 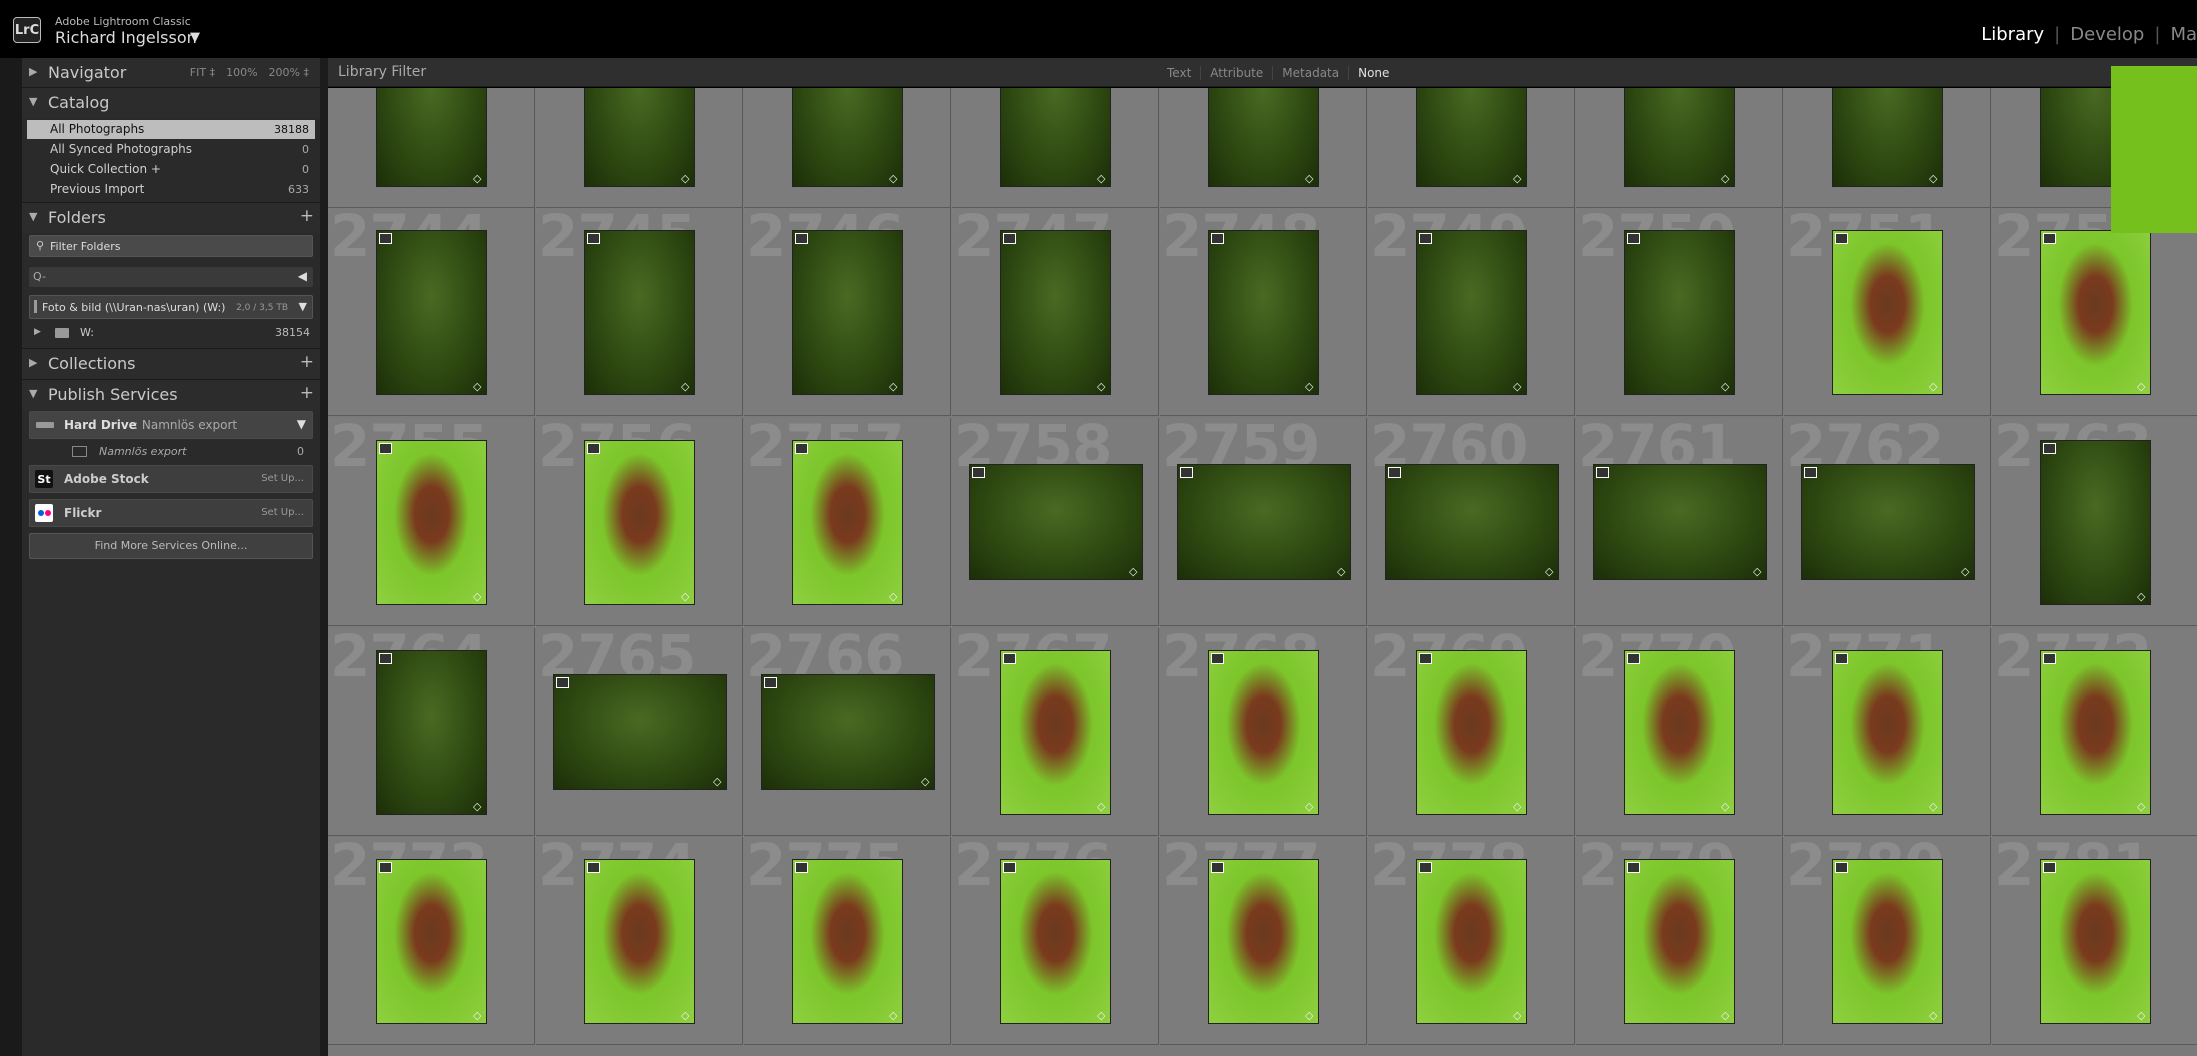 I want to click on grid-cell: 2771◇, so click(x=1887, y=732).